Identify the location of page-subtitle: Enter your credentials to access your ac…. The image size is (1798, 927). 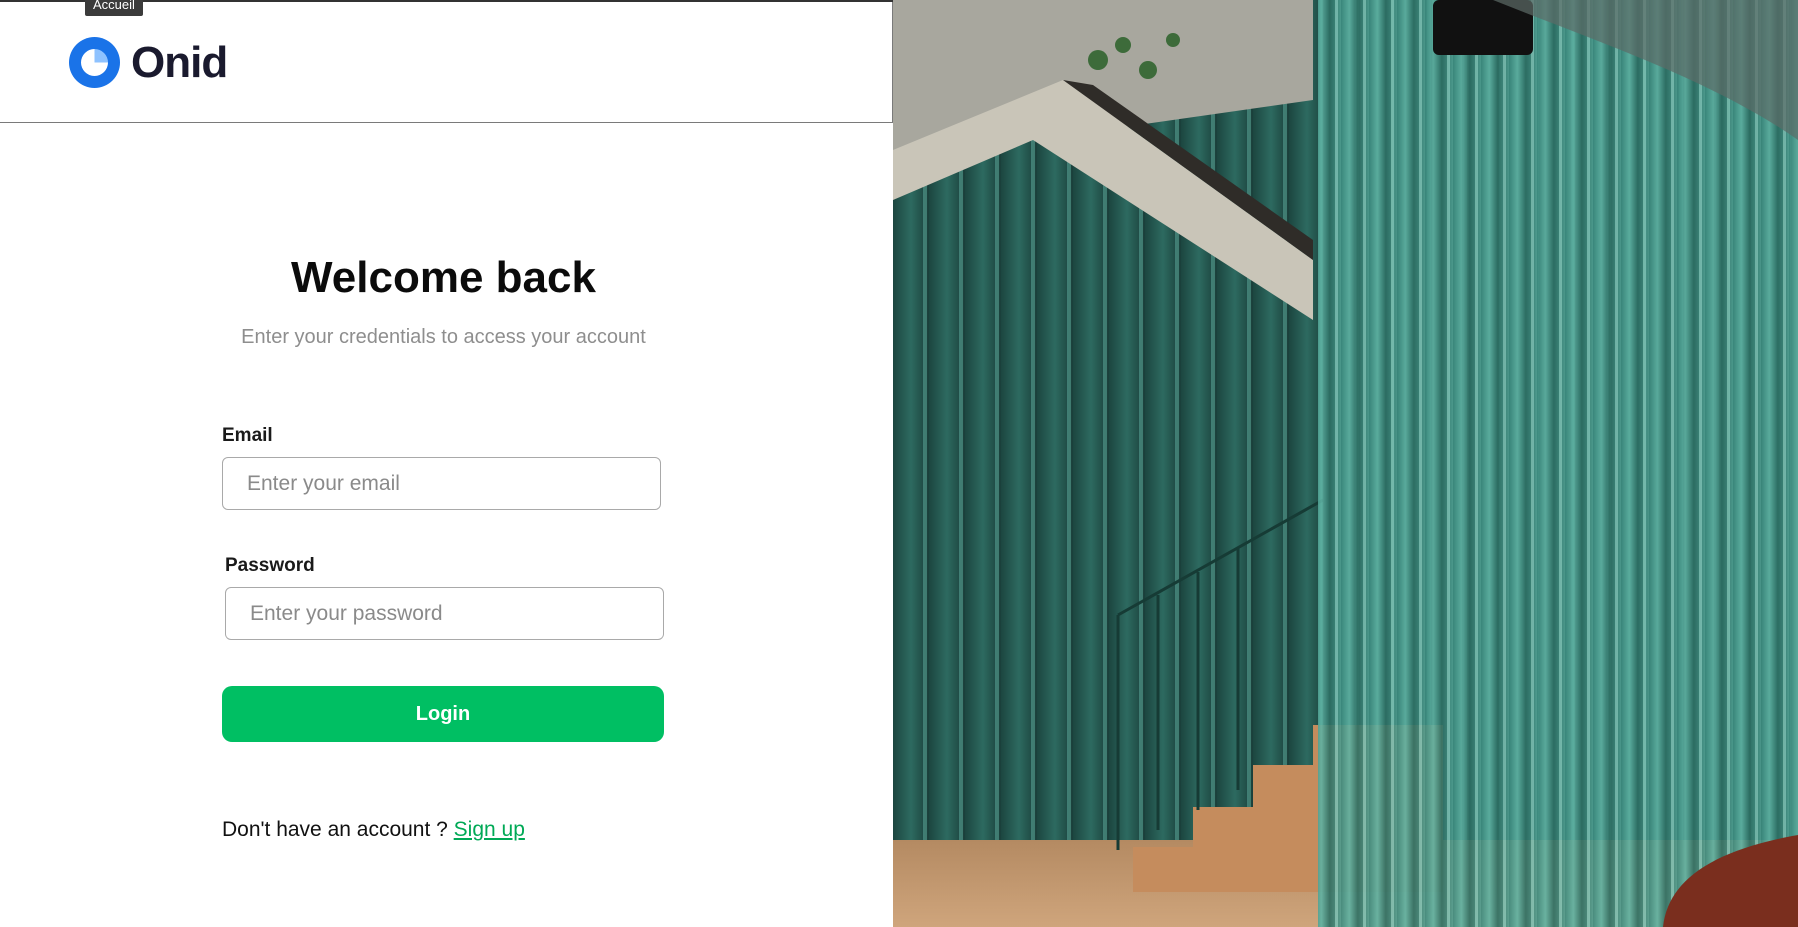
(443, 337).